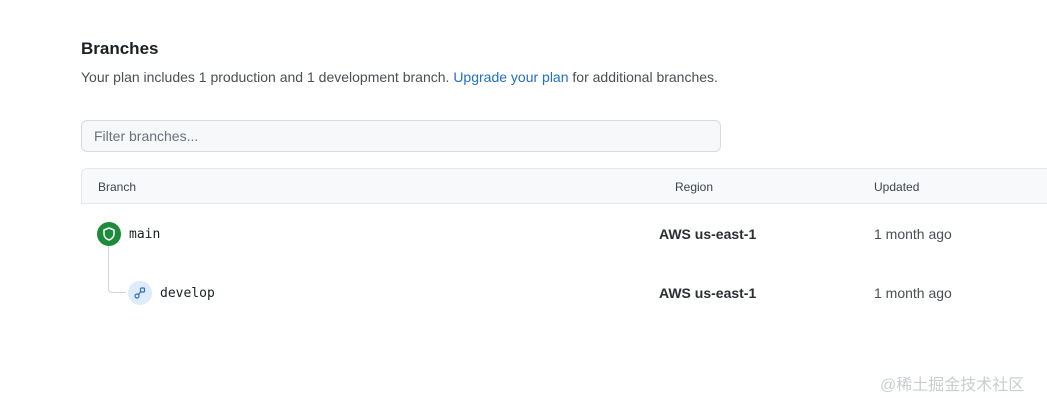 This screenshot has width=1047, height=398. Describe the element at coordinates (564, 186) in the screenshot. I see `table-header: Branch Region Updated` at that location.